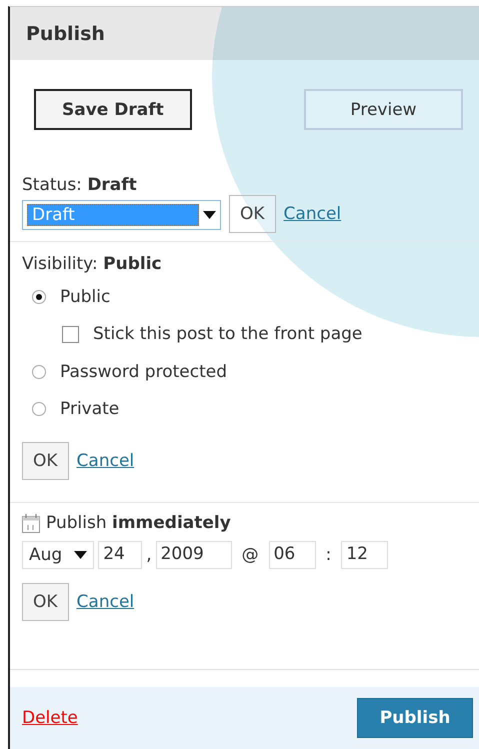  I want to click on hour-field: 06, so click(292, 555).